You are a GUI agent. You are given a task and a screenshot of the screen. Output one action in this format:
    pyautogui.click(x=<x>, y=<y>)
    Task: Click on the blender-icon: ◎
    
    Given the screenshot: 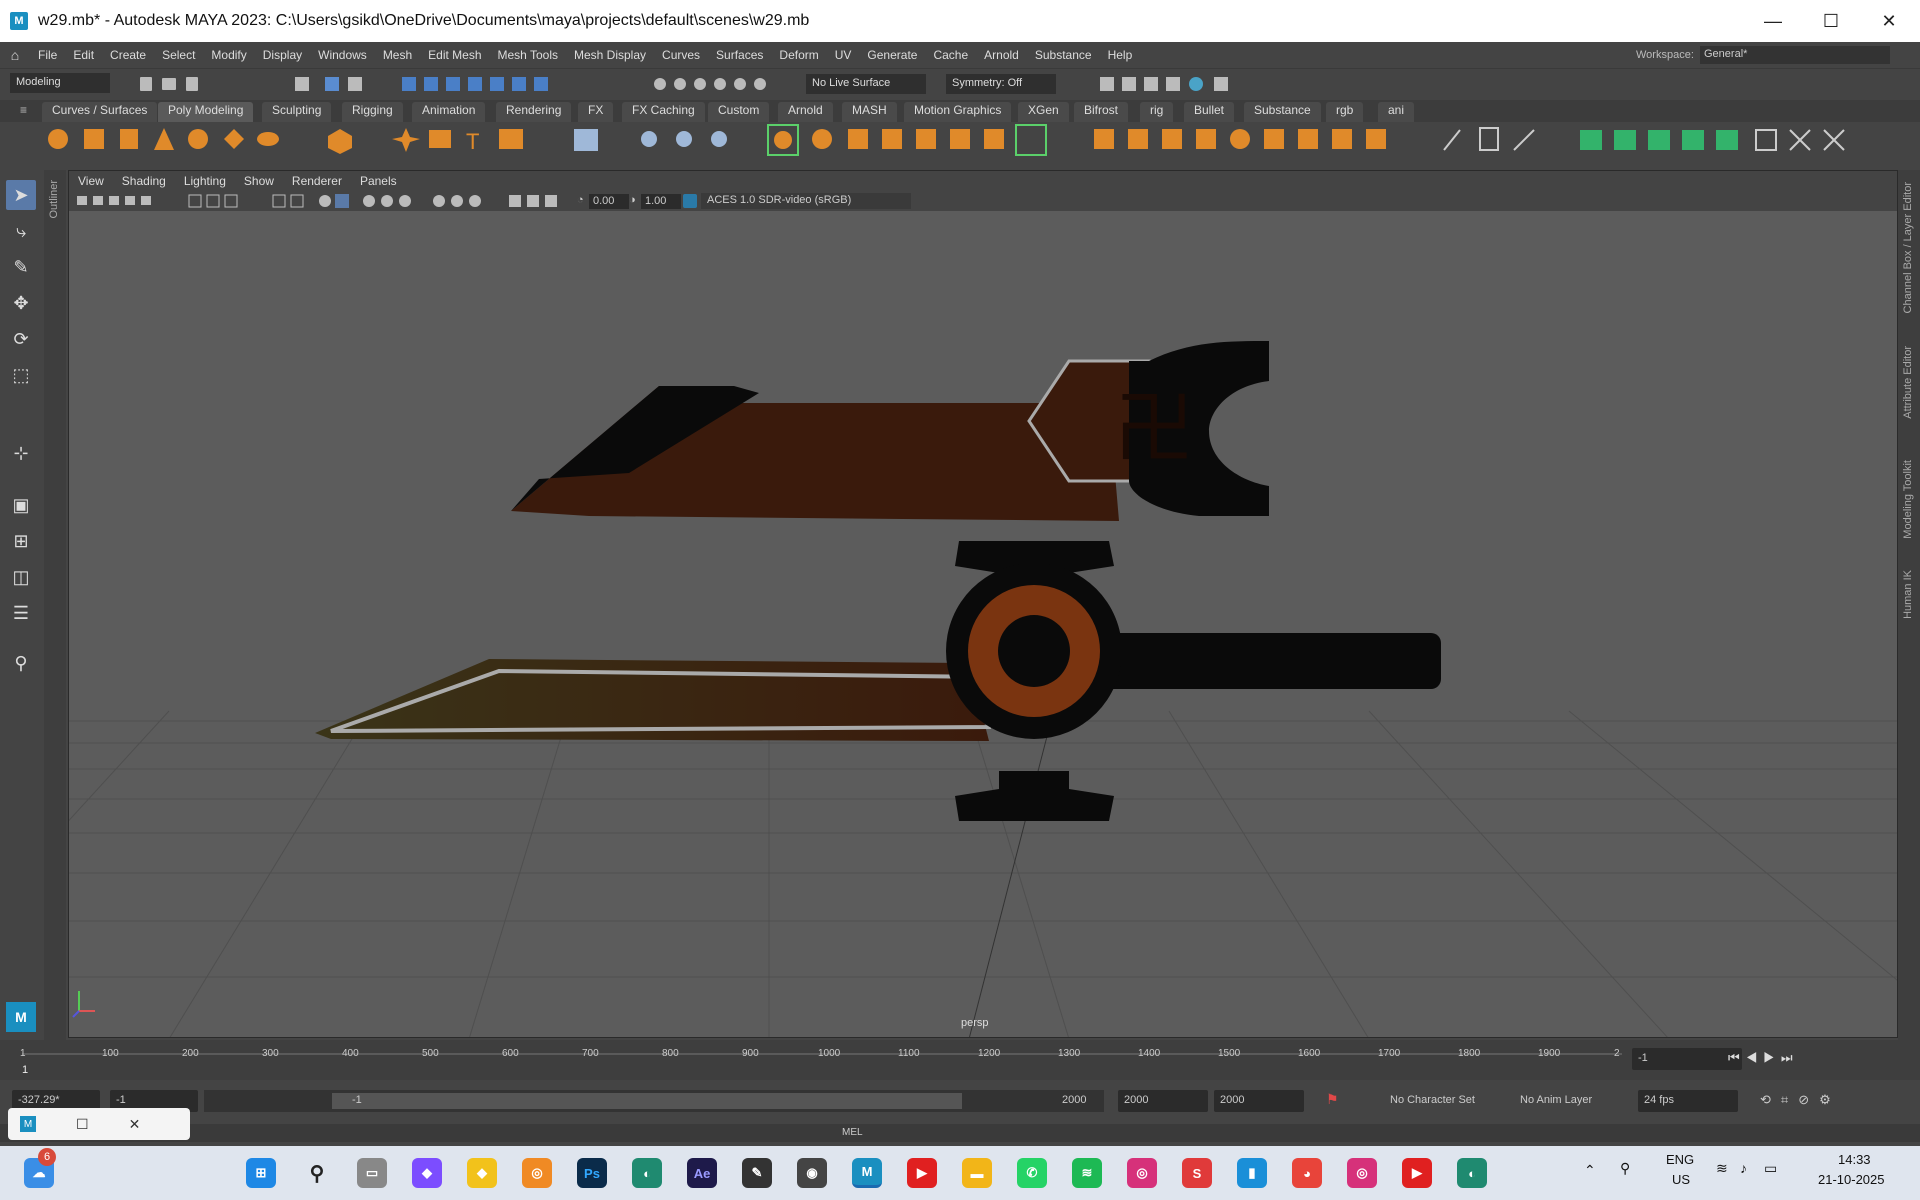 What is the action you would take?
    pyautogui.click(x=537, y=1173)
    